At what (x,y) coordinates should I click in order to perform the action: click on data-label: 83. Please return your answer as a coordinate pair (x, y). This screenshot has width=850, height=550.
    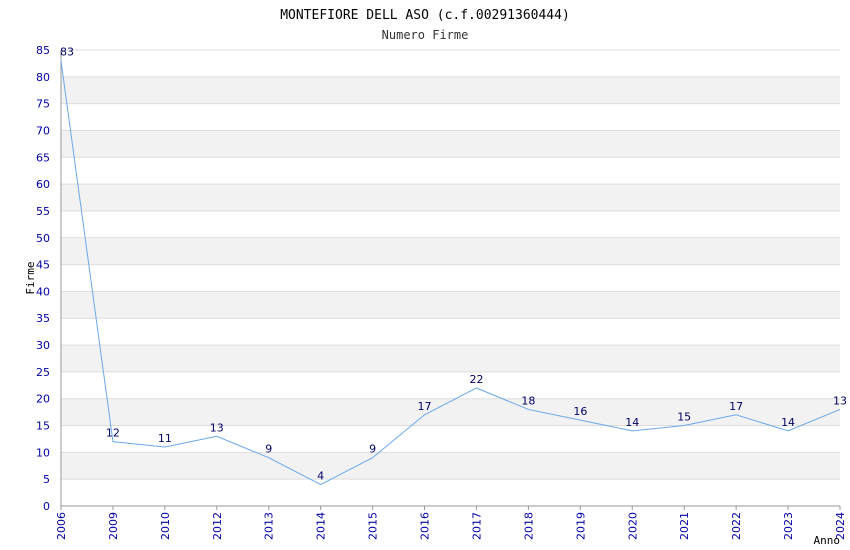
    Looking at the image, I should click on (67, 52).